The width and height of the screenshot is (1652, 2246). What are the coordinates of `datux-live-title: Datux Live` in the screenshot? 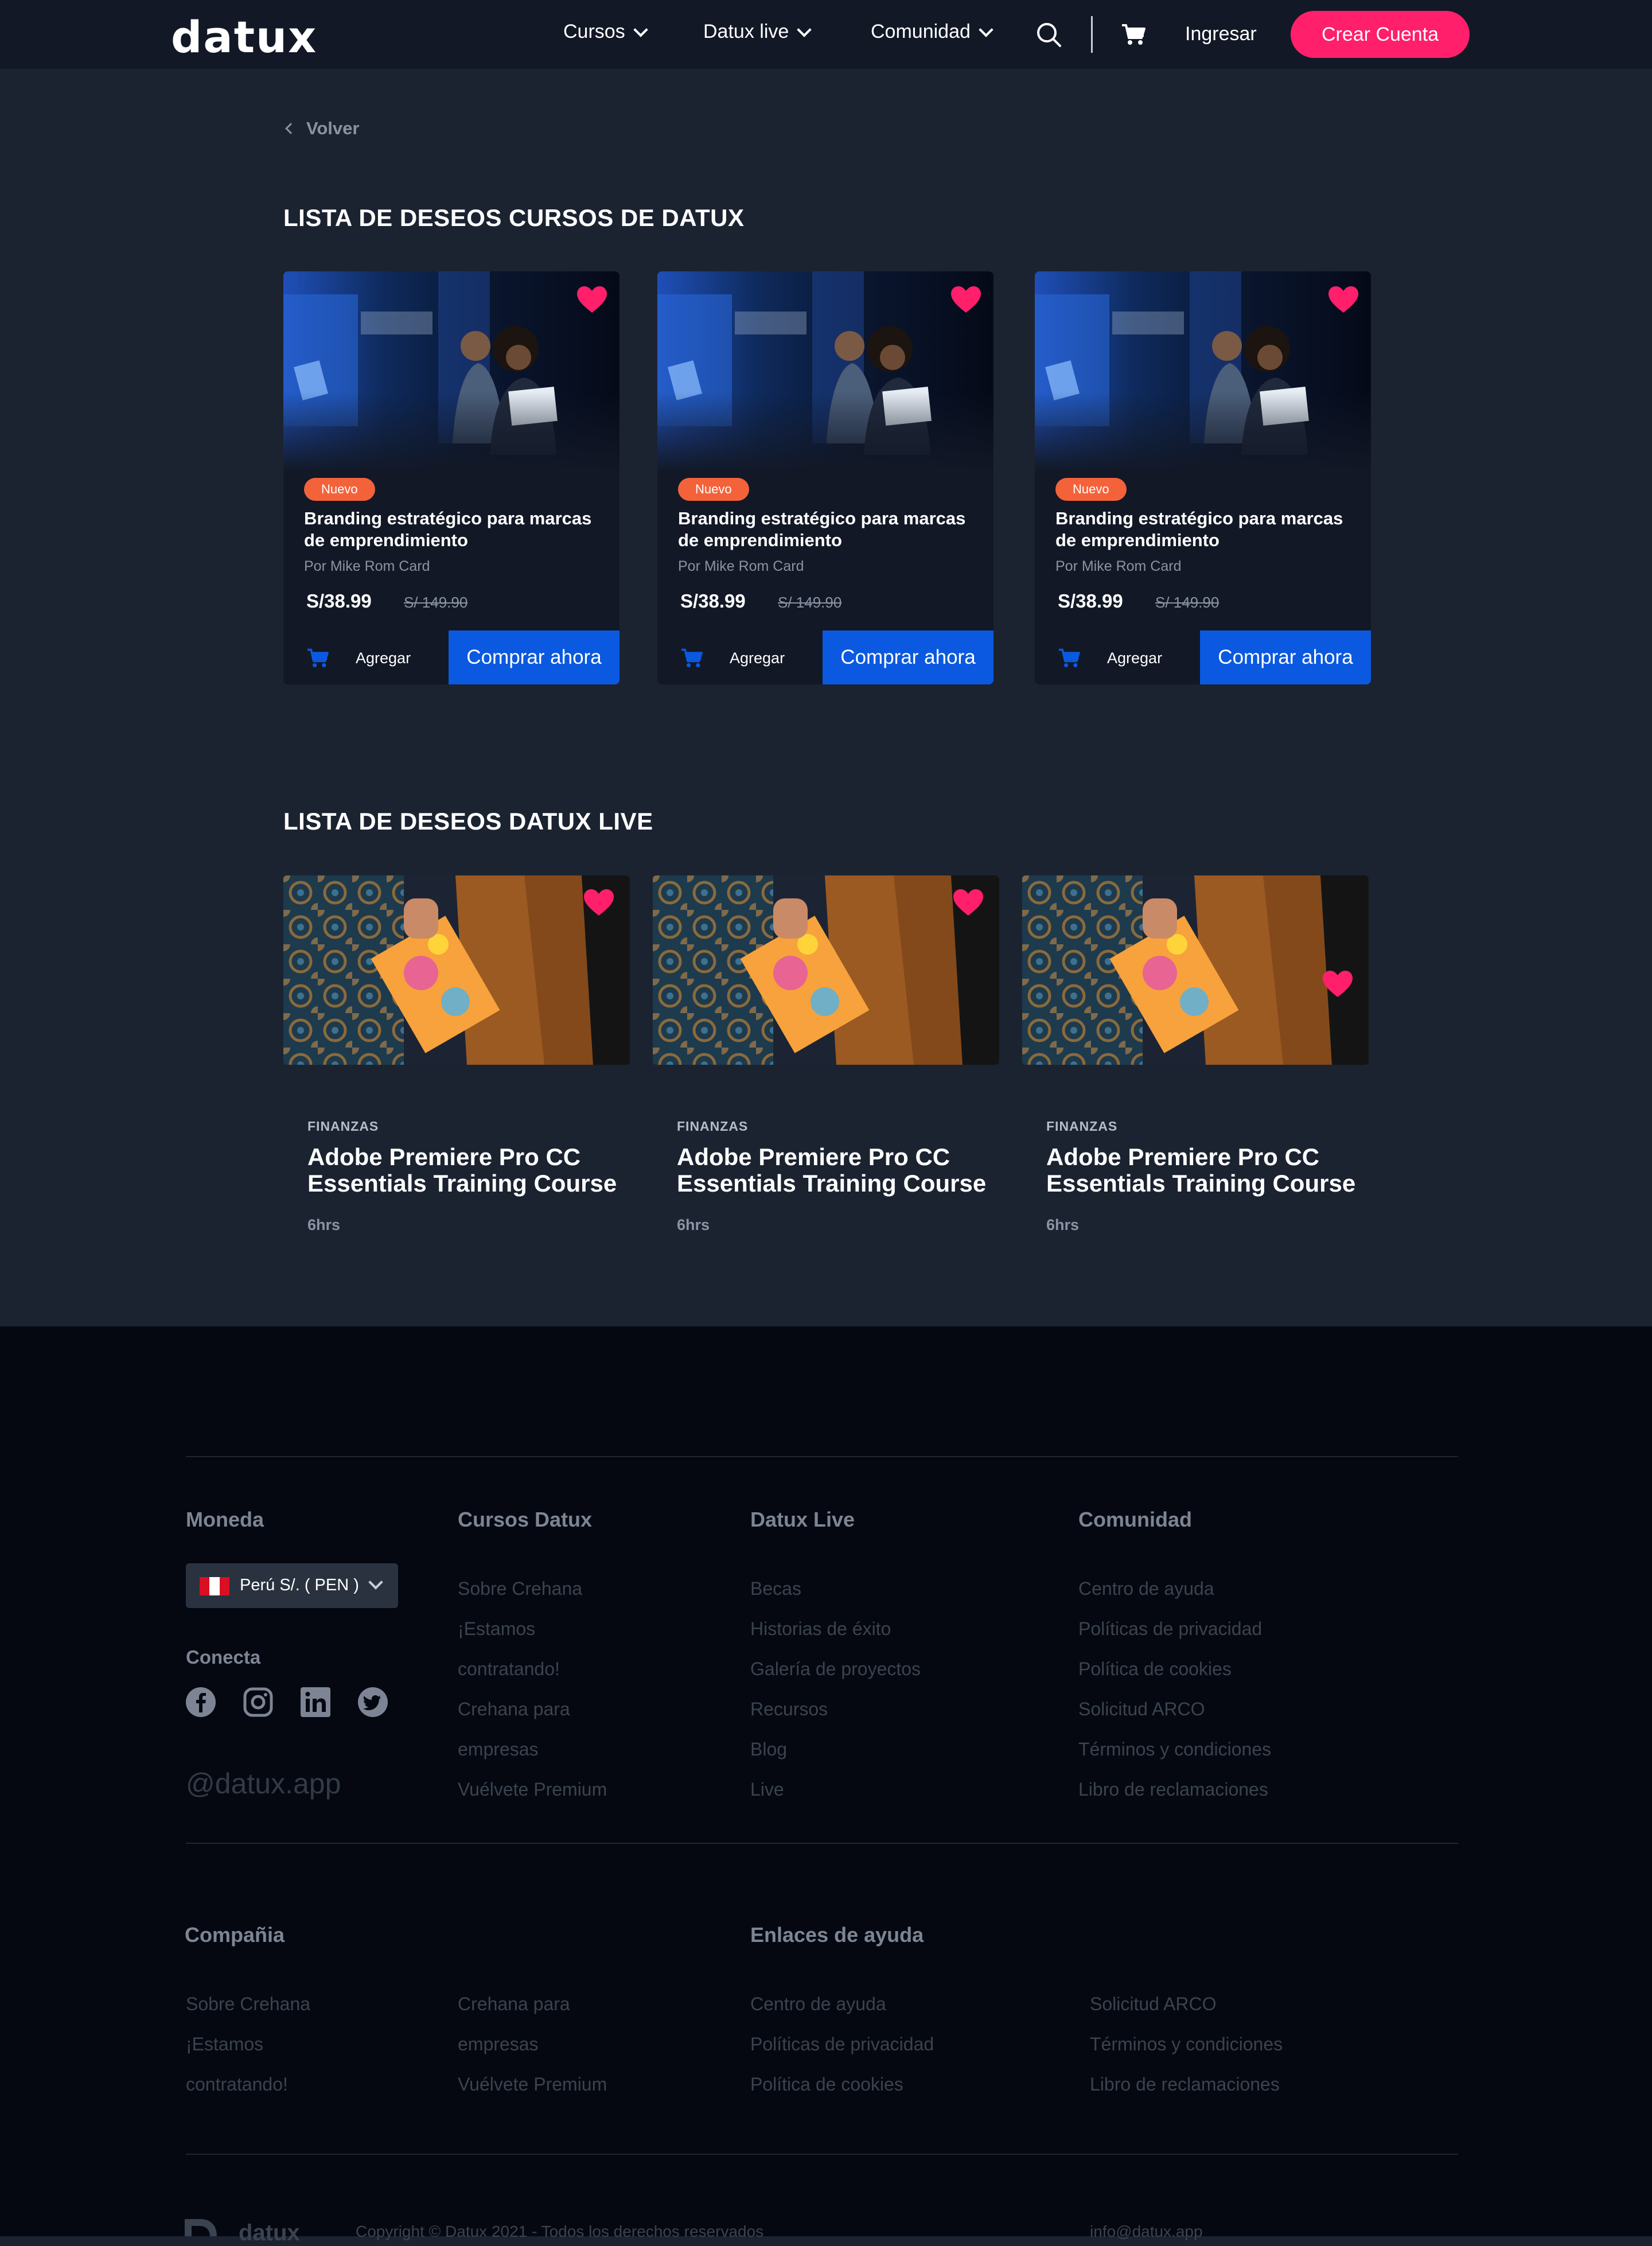 It's located at (802, 1519).